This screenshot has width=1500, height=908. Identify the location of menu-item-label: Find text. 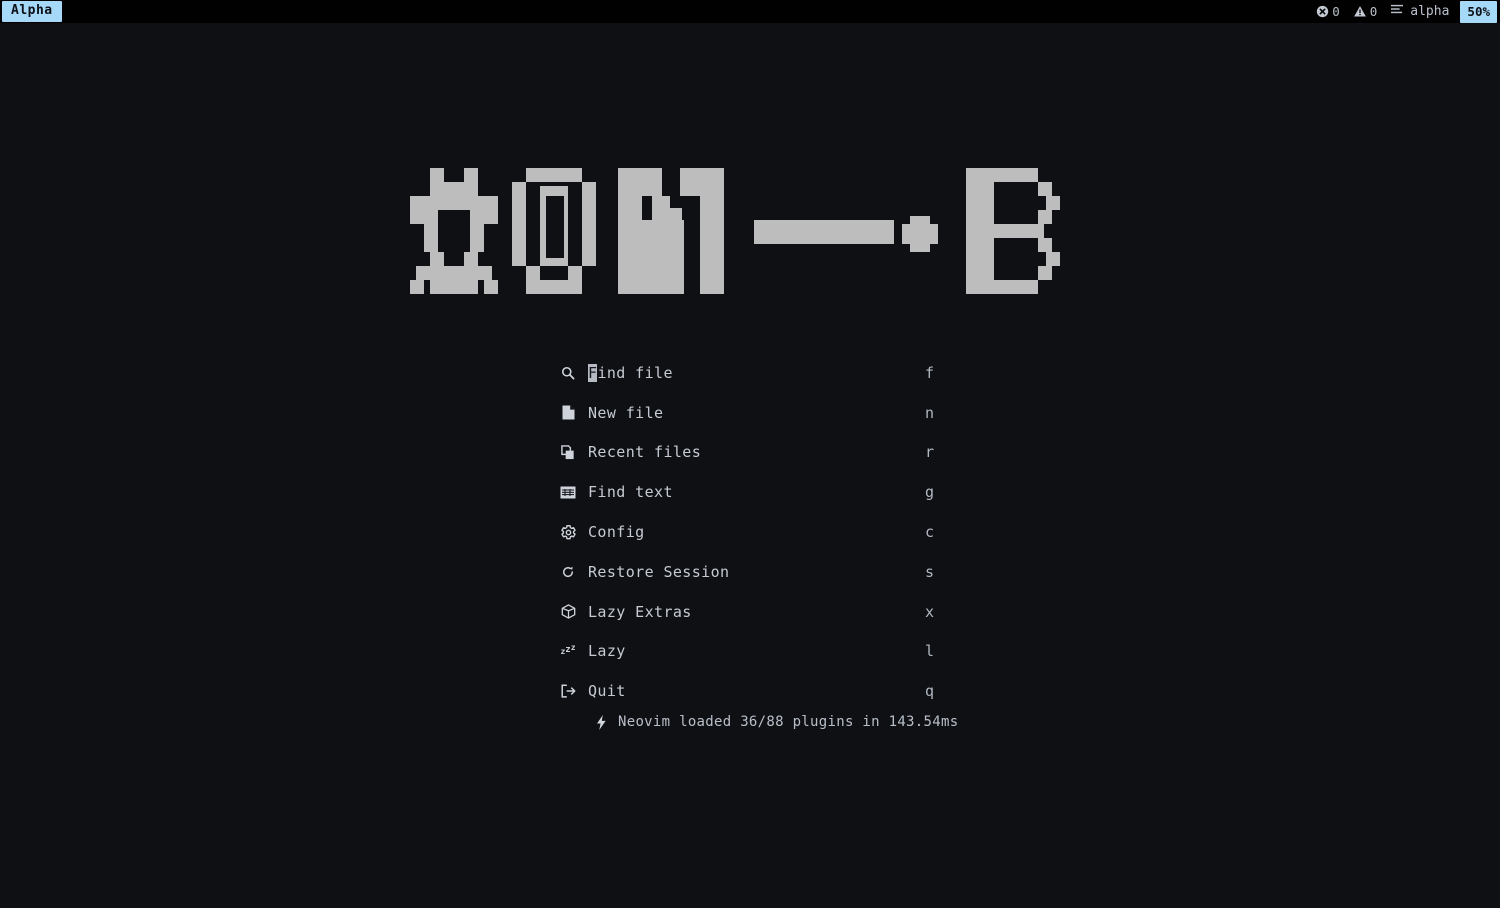
(630, 492).